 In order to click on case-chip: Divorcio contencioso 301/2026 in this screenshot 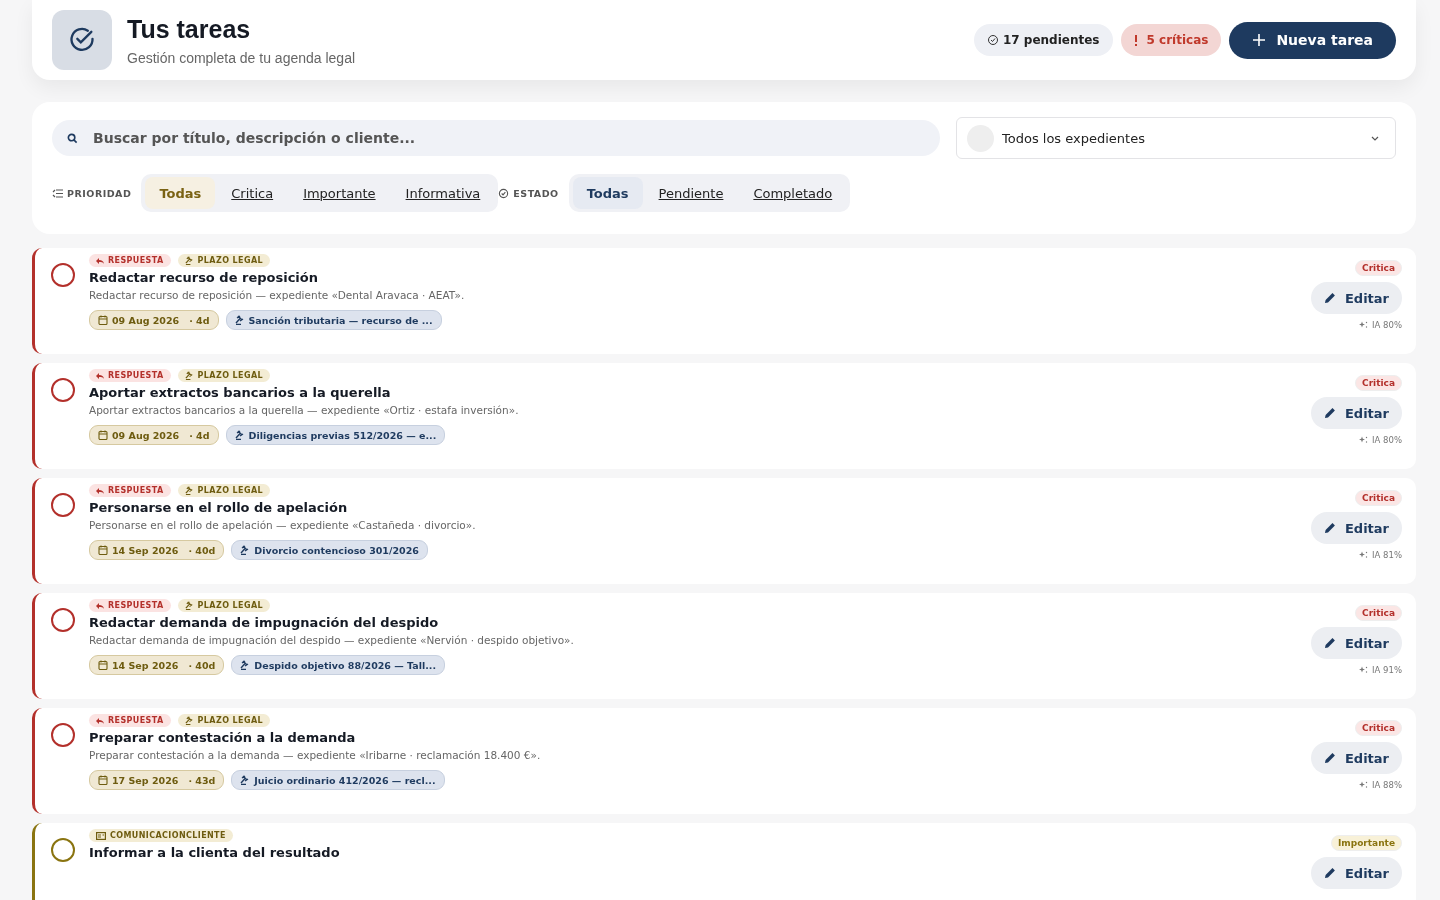, I will do `click(329, 550)`.